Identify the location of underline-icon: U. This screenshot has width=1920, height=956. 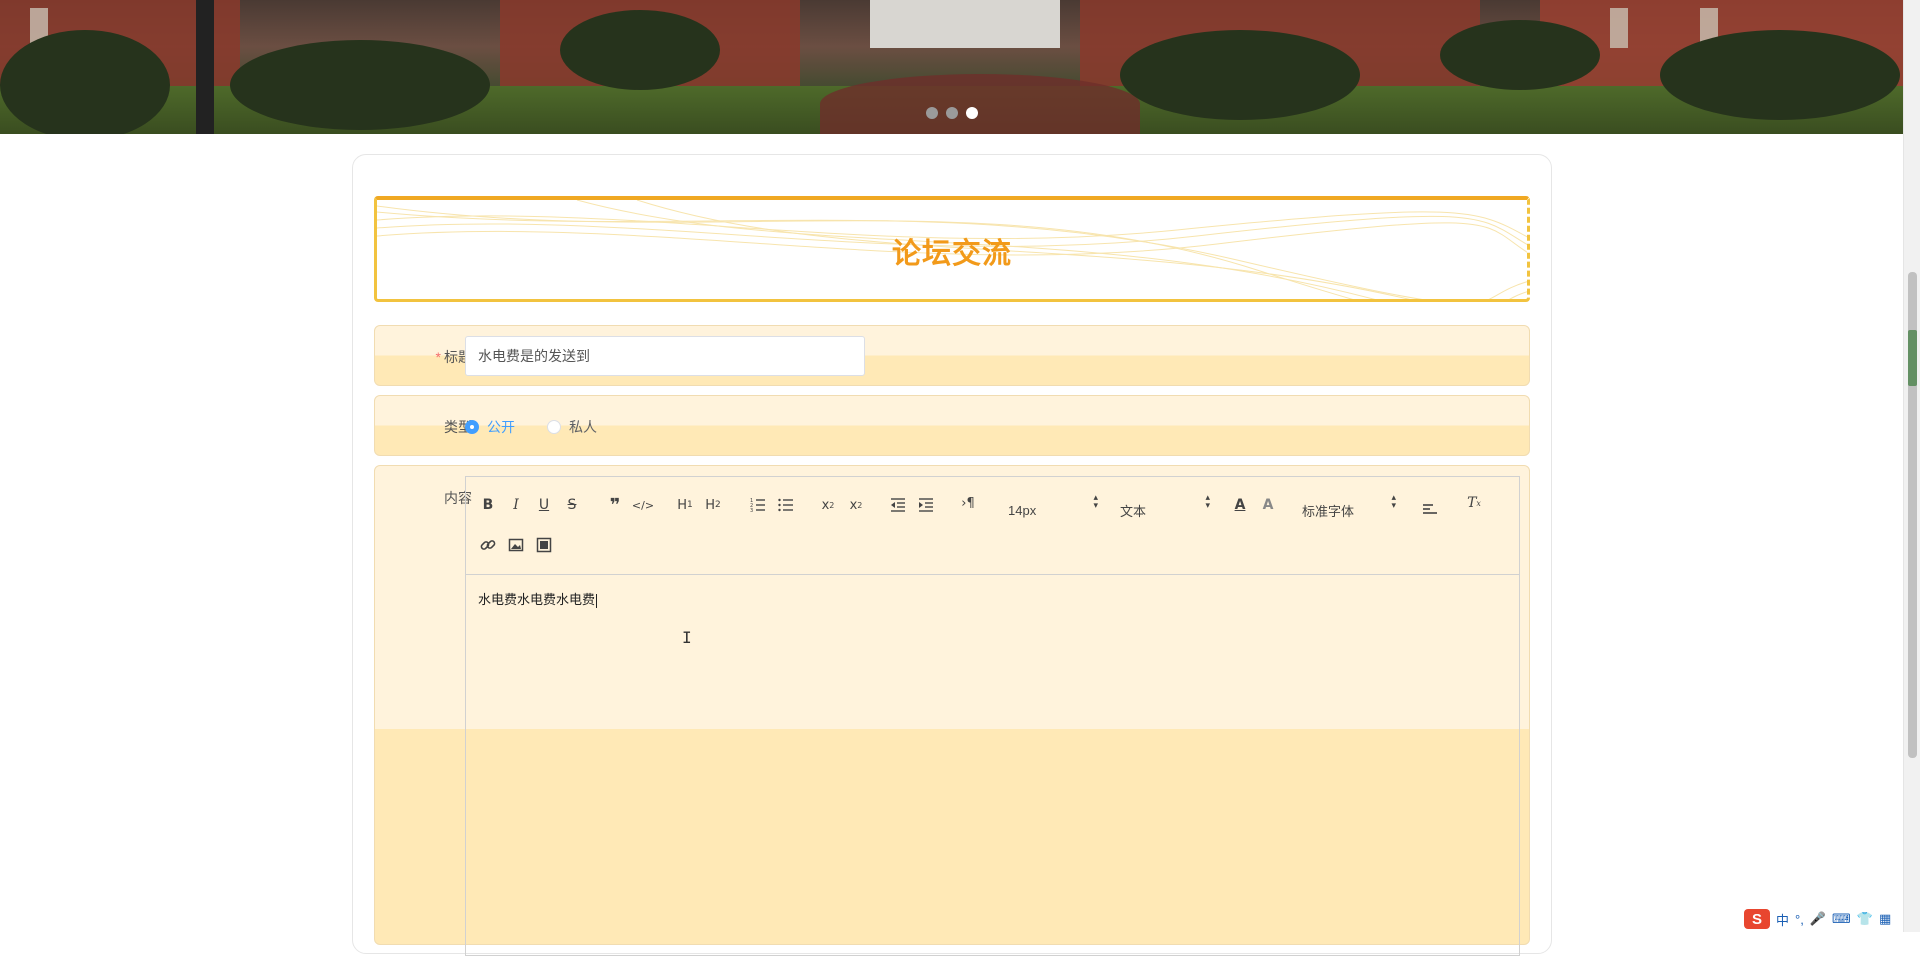
(544, 505).